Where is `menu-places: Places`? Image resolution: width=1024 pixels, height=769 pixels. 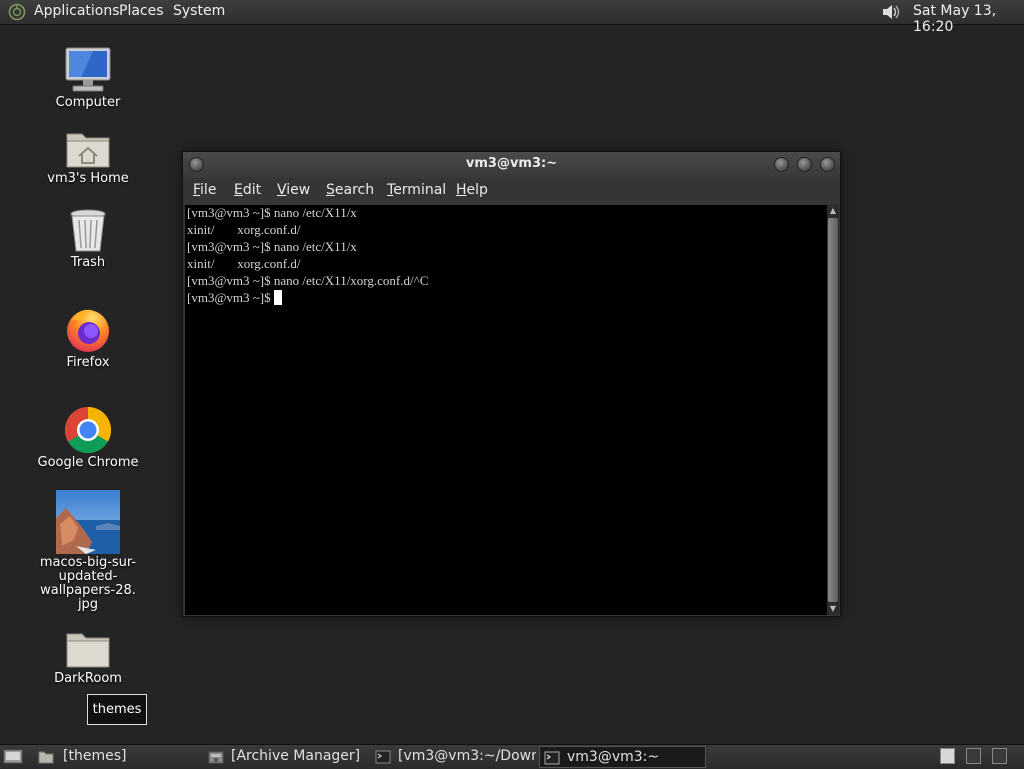 menu-places: Places is located at coordinates (141, 11).